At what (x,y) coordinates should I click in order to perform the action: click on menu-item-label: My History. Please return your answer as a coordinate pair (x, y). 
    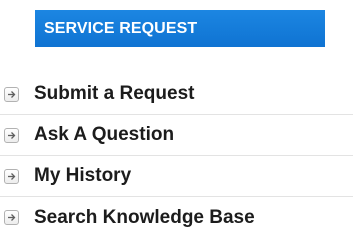
    Looking at the image, I should click on (83, 175).